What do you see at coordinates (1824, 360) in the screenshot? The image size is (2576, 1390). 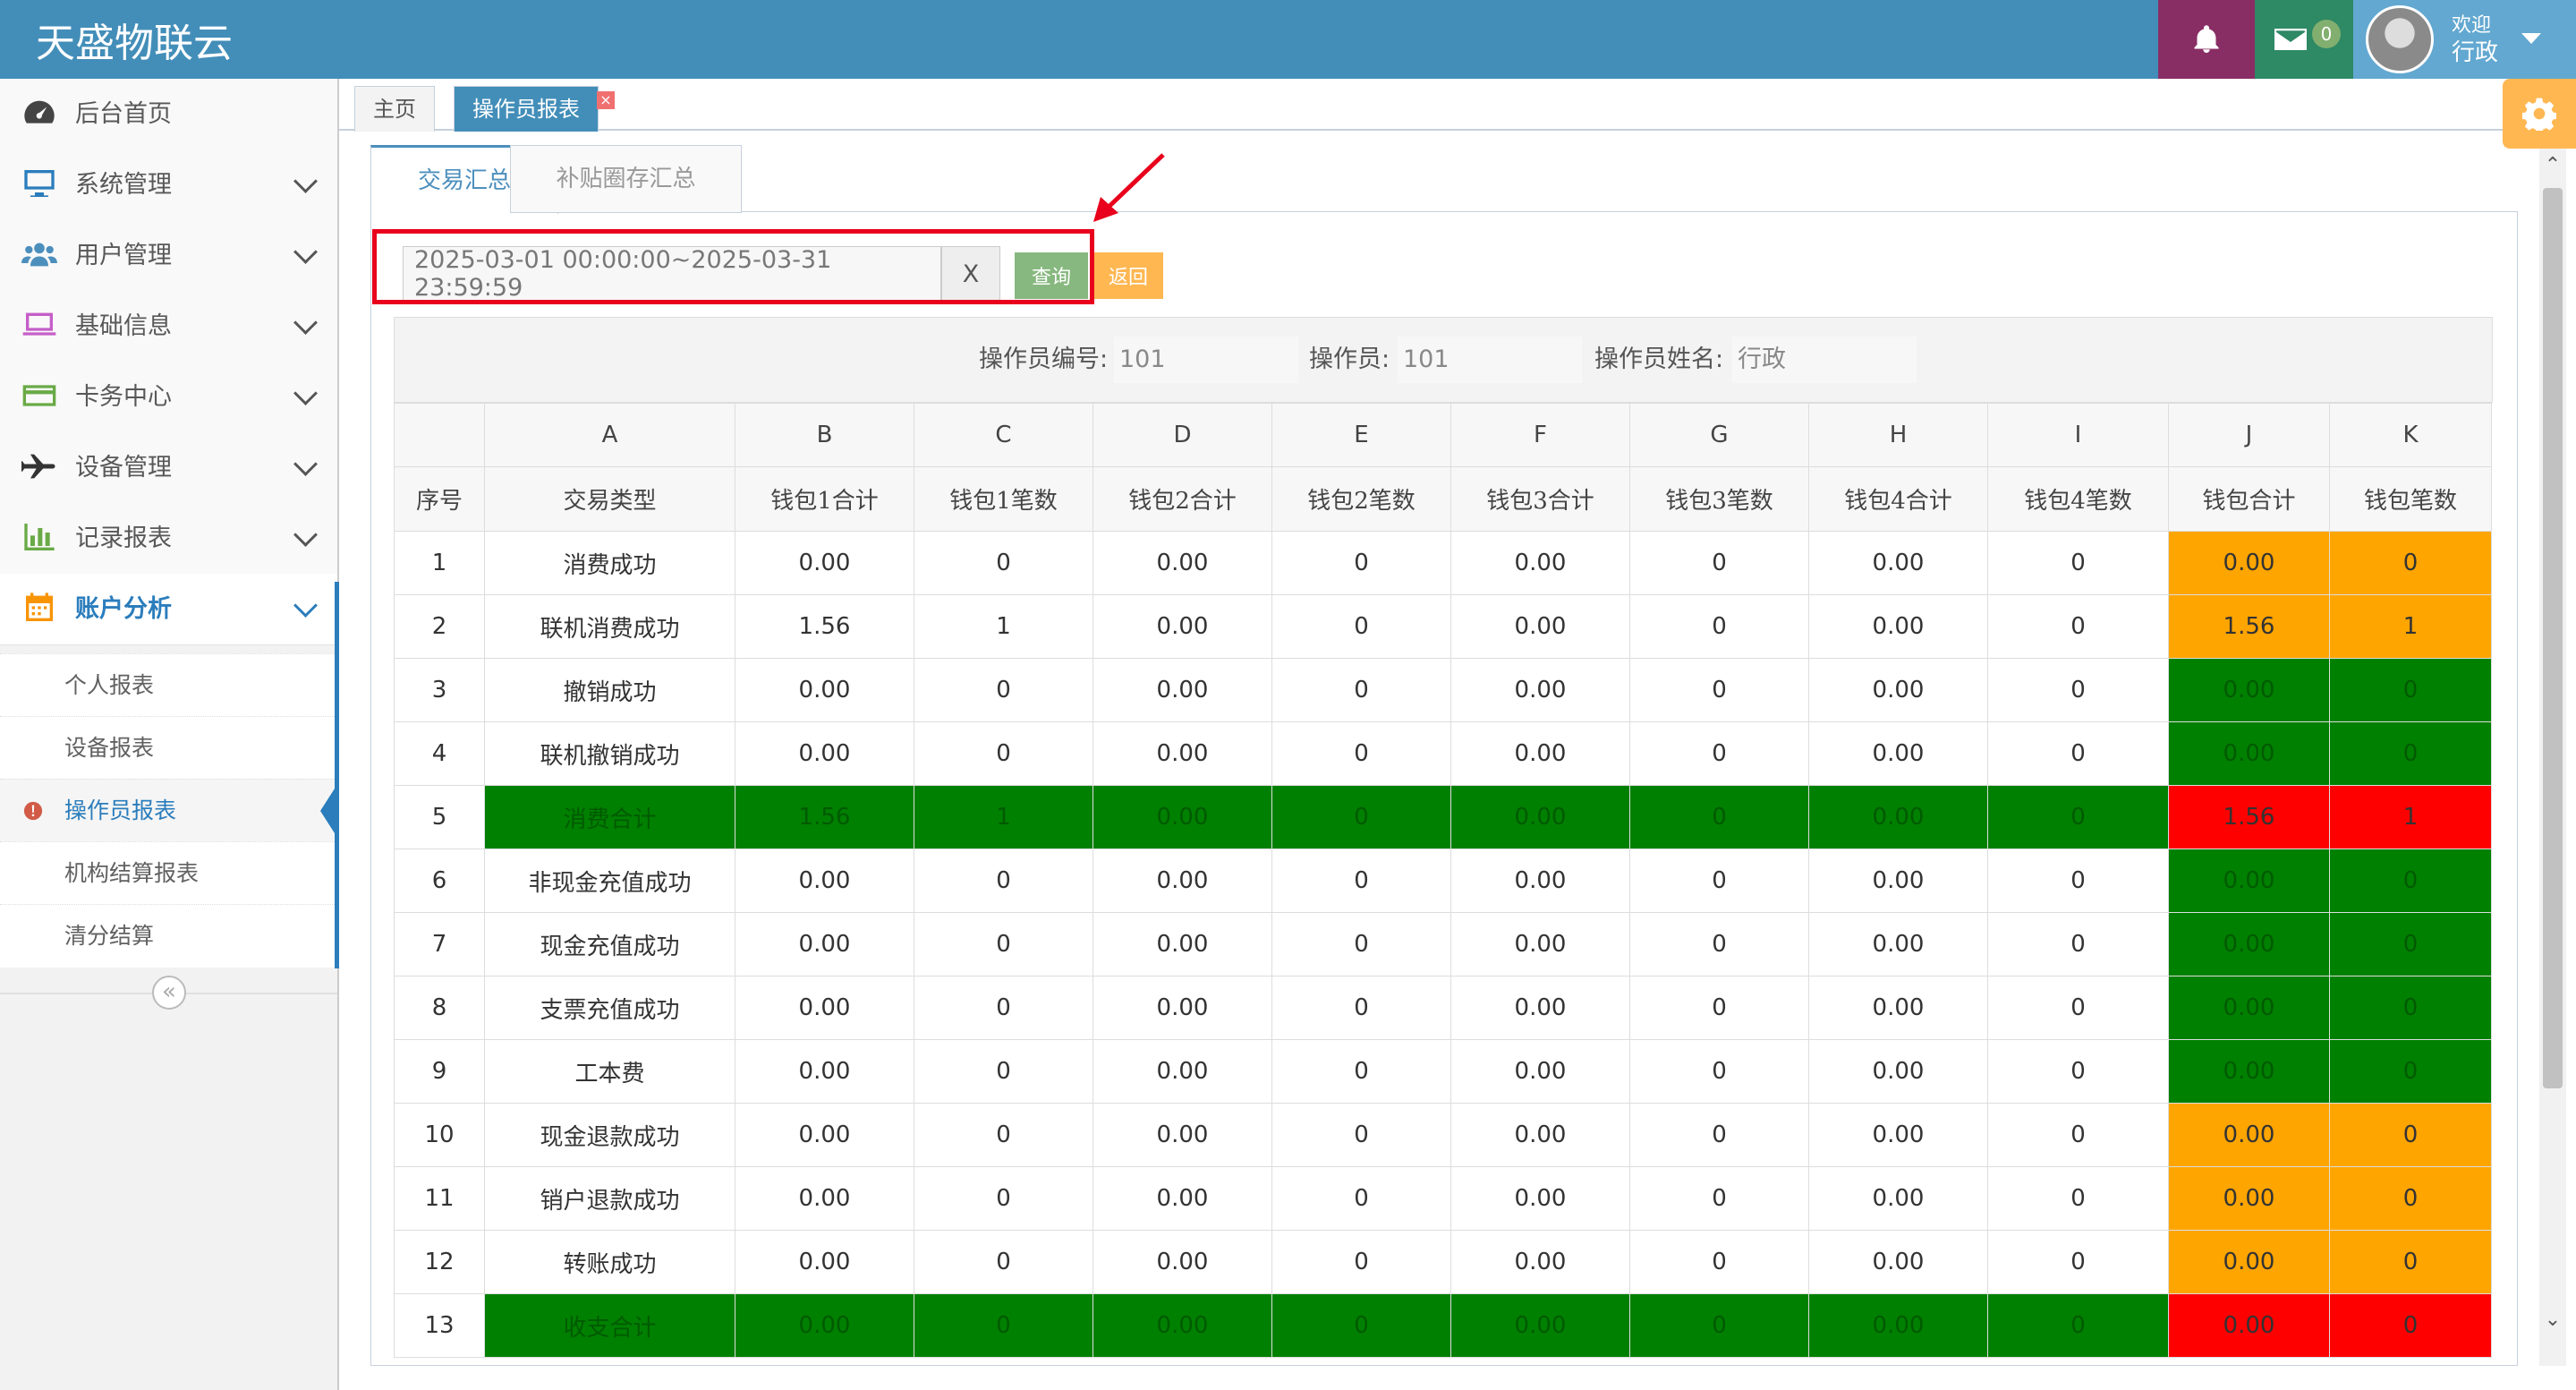 I see `operator-name-value: 行政` at bounding box center [1824, 360].